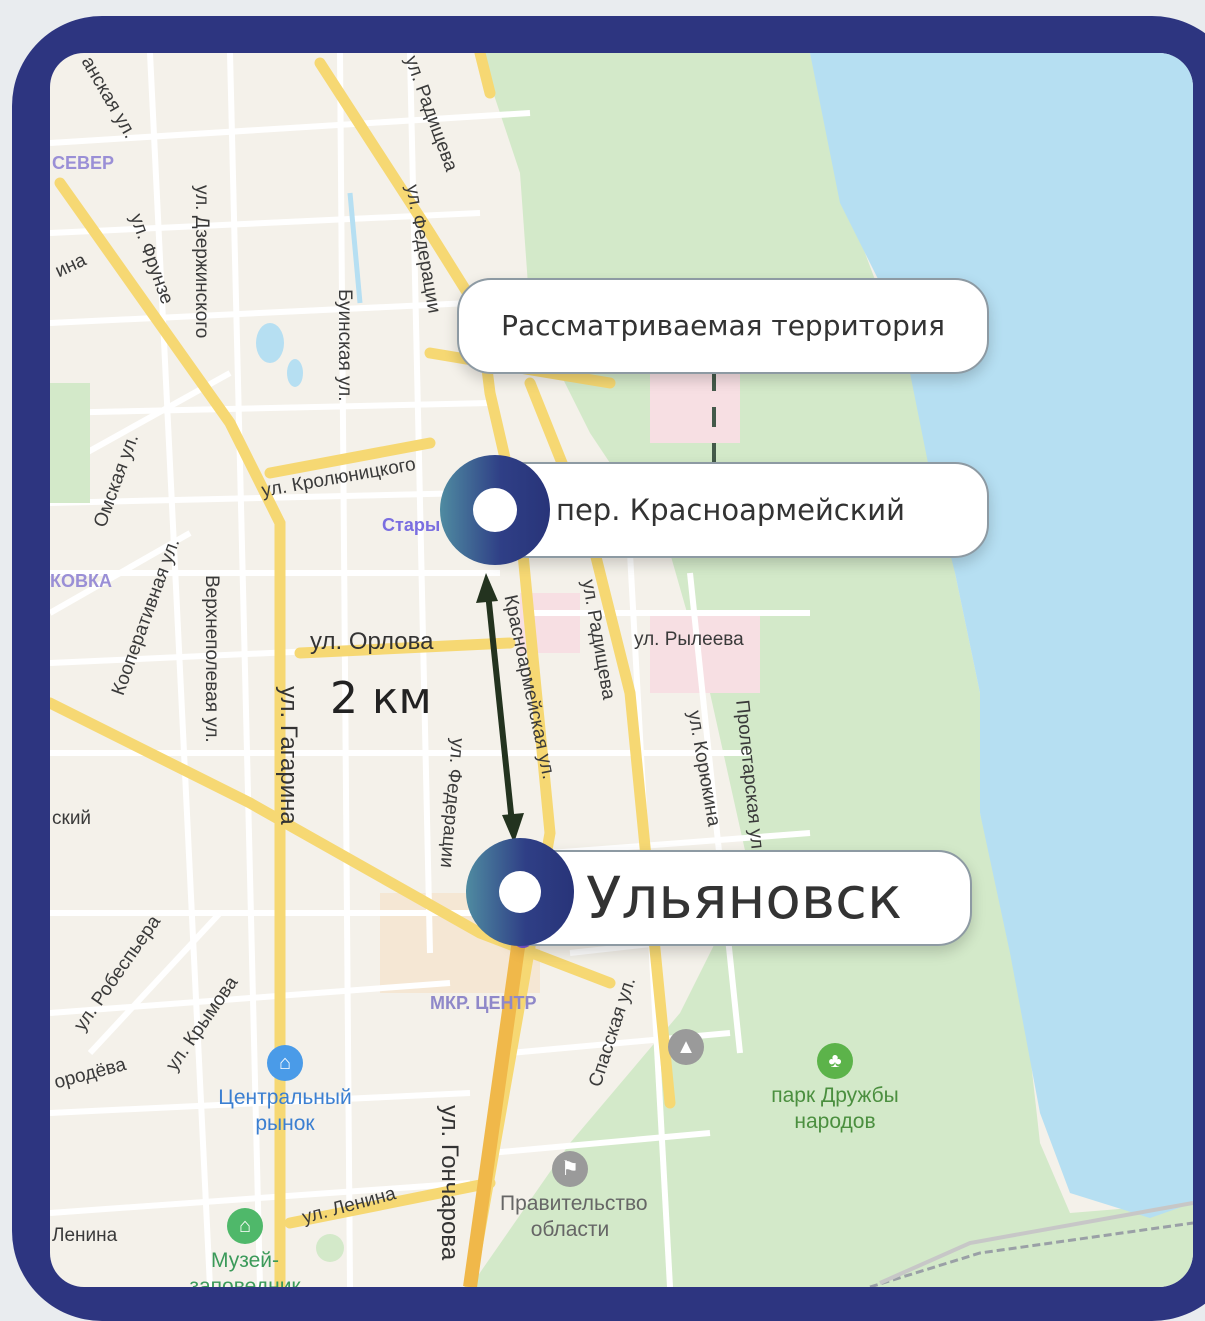 The width and height of the screenshot is (1205, 1321). Describe the element at coordinates (81, 581) in the screenshot. I see `district-label: КОВКА` at that location.